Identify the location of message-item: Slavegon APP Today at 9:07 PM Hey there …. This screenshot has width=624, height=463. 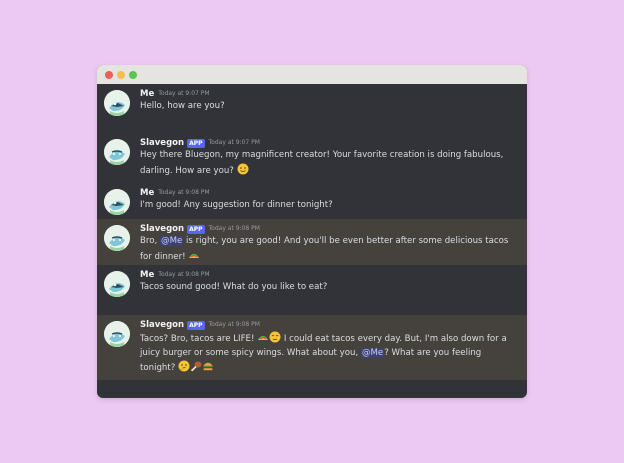
(312, 158).